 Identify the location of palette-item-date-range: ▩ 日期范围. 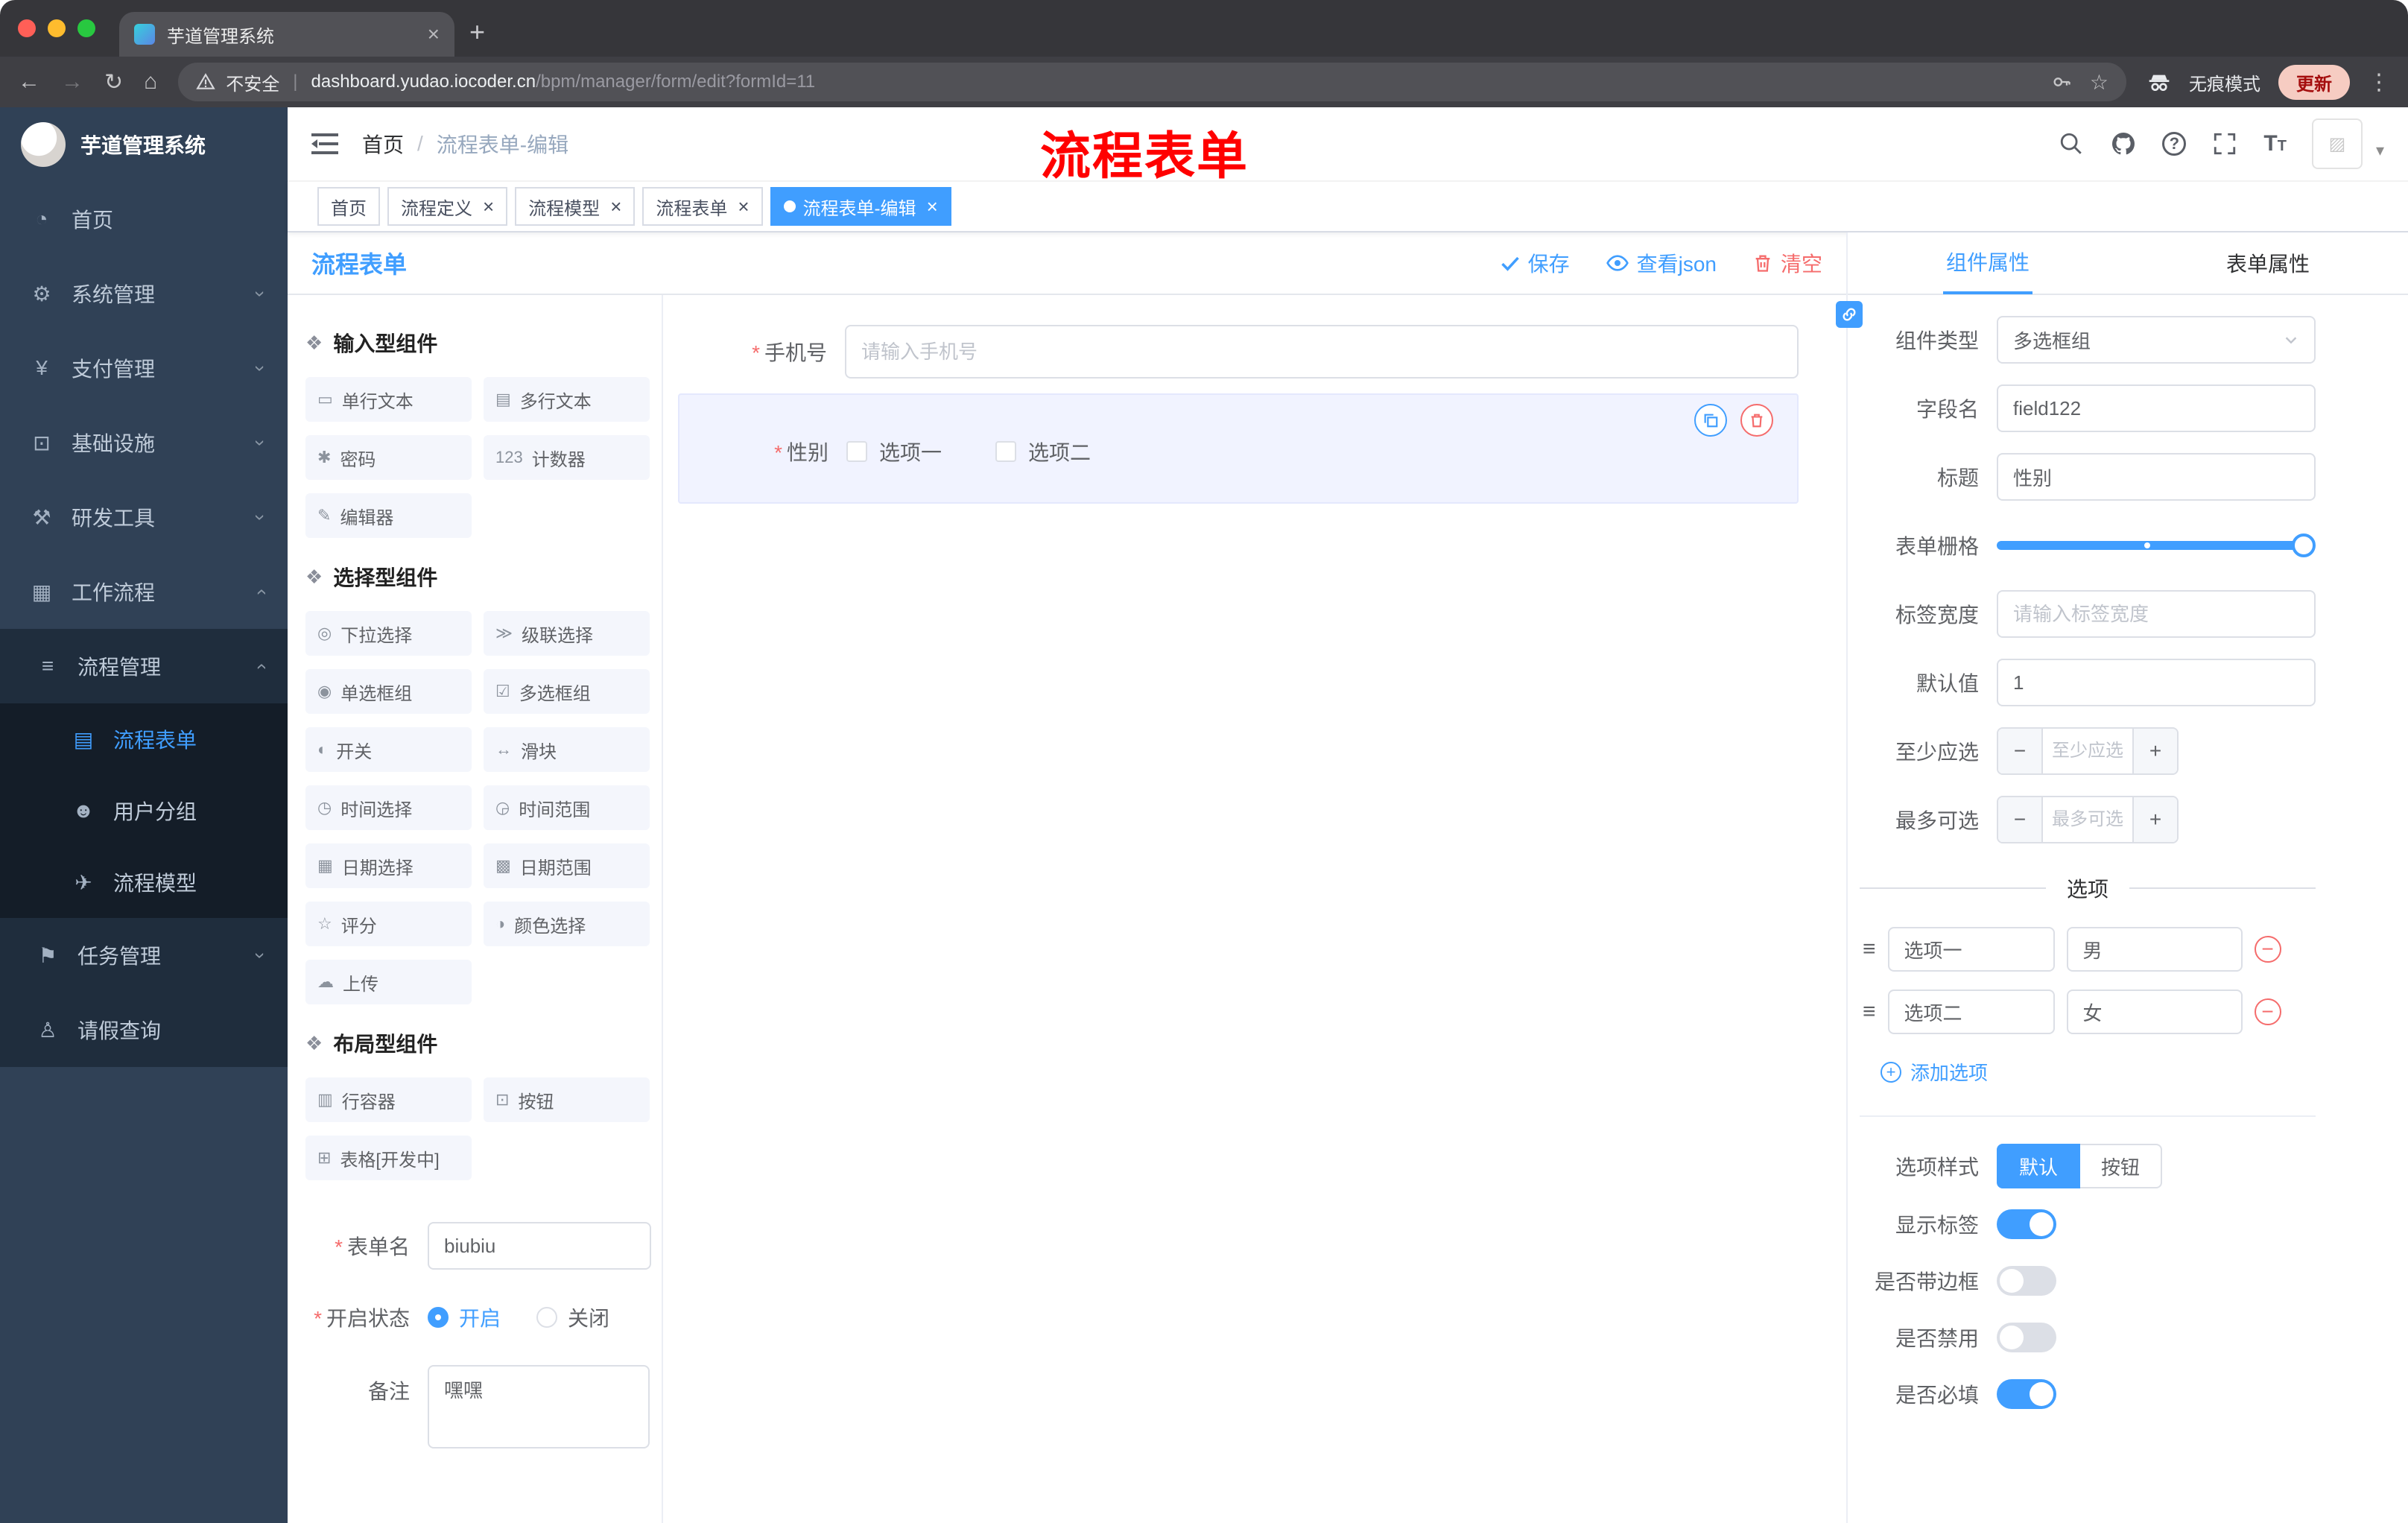
(567, 866).